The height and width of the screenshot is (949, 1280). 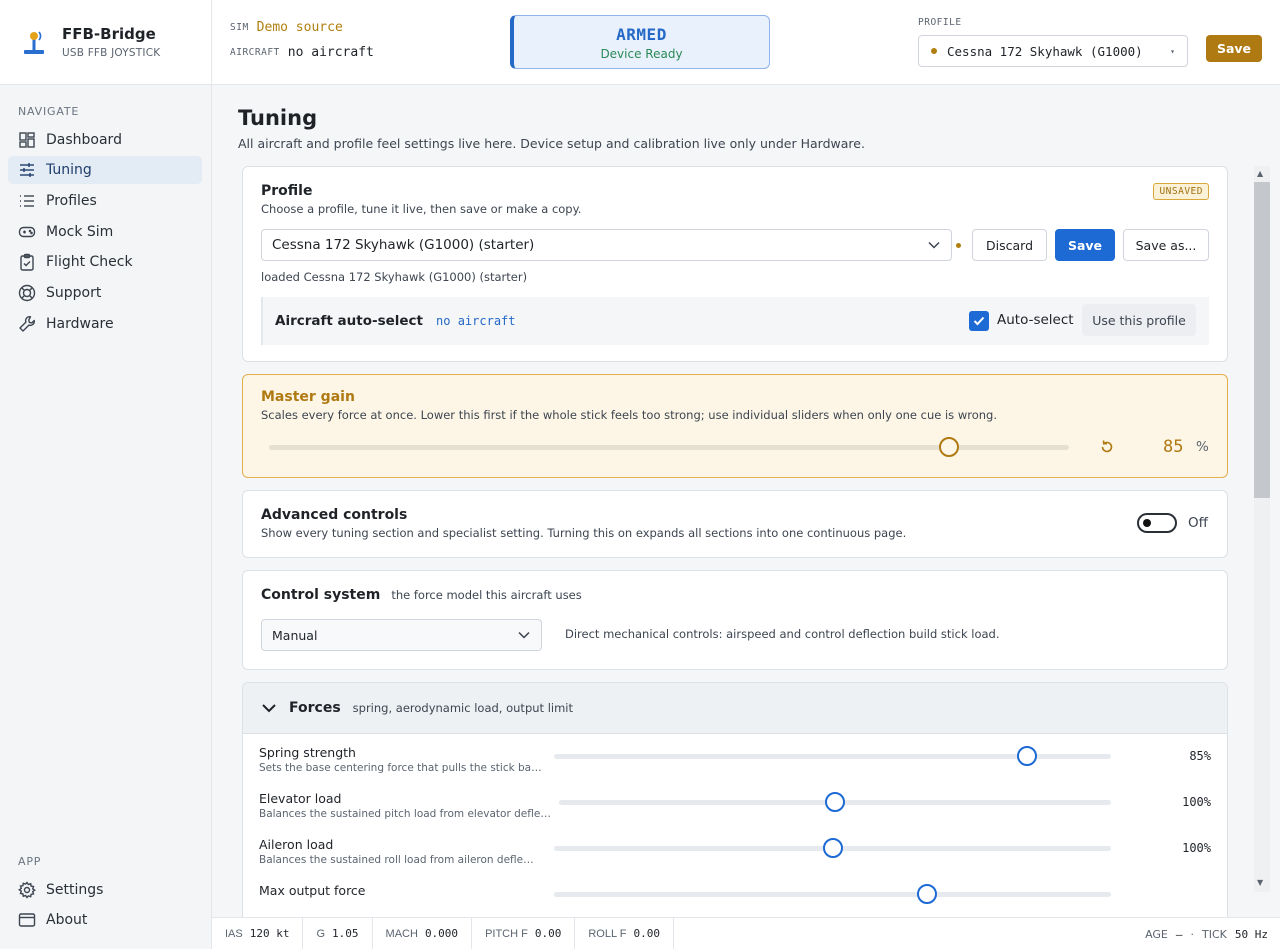 What do you see at coordinates (1156, 934) in the screenshot?
I see `age-label: AGE` at bounding box center [1156, 934].